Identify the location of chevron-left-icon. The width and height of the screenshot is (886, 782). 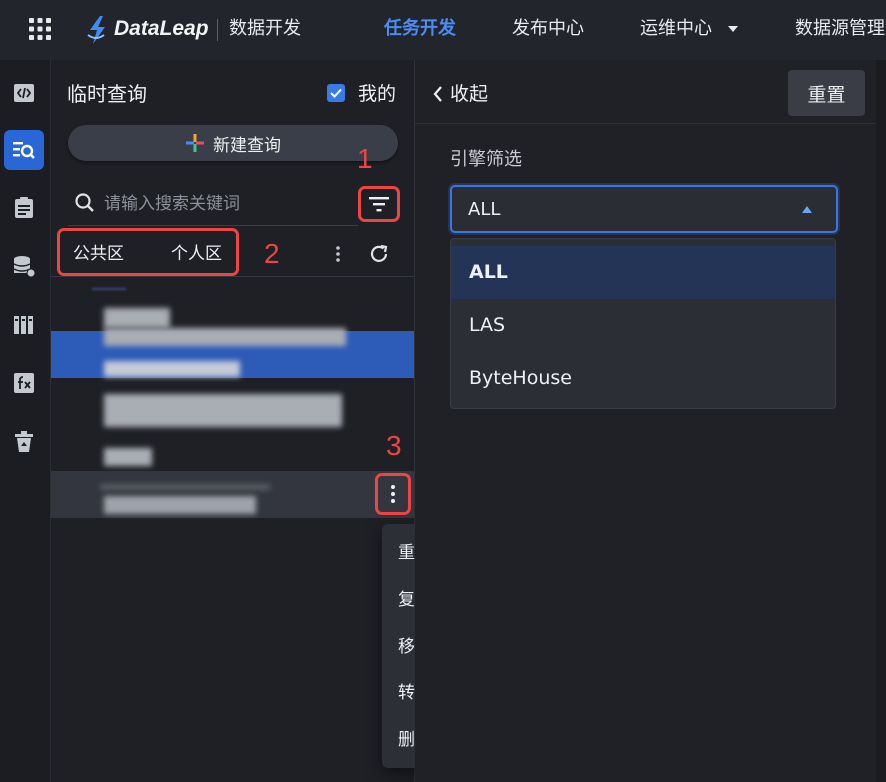
(437, 94).